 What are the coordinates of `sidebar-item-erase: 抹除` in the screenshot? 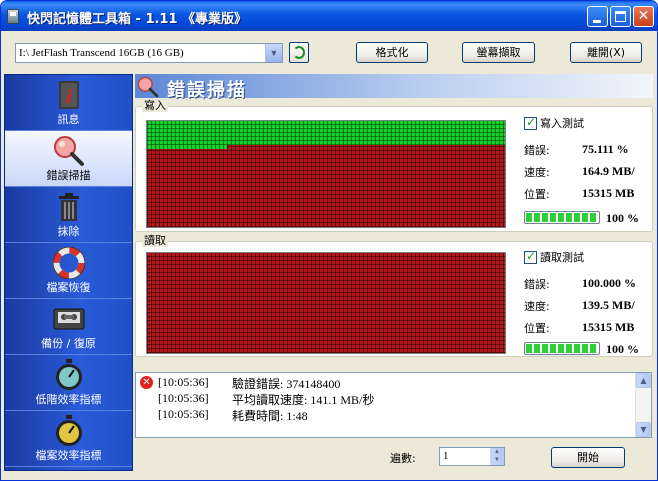 It's located at (68, 215).